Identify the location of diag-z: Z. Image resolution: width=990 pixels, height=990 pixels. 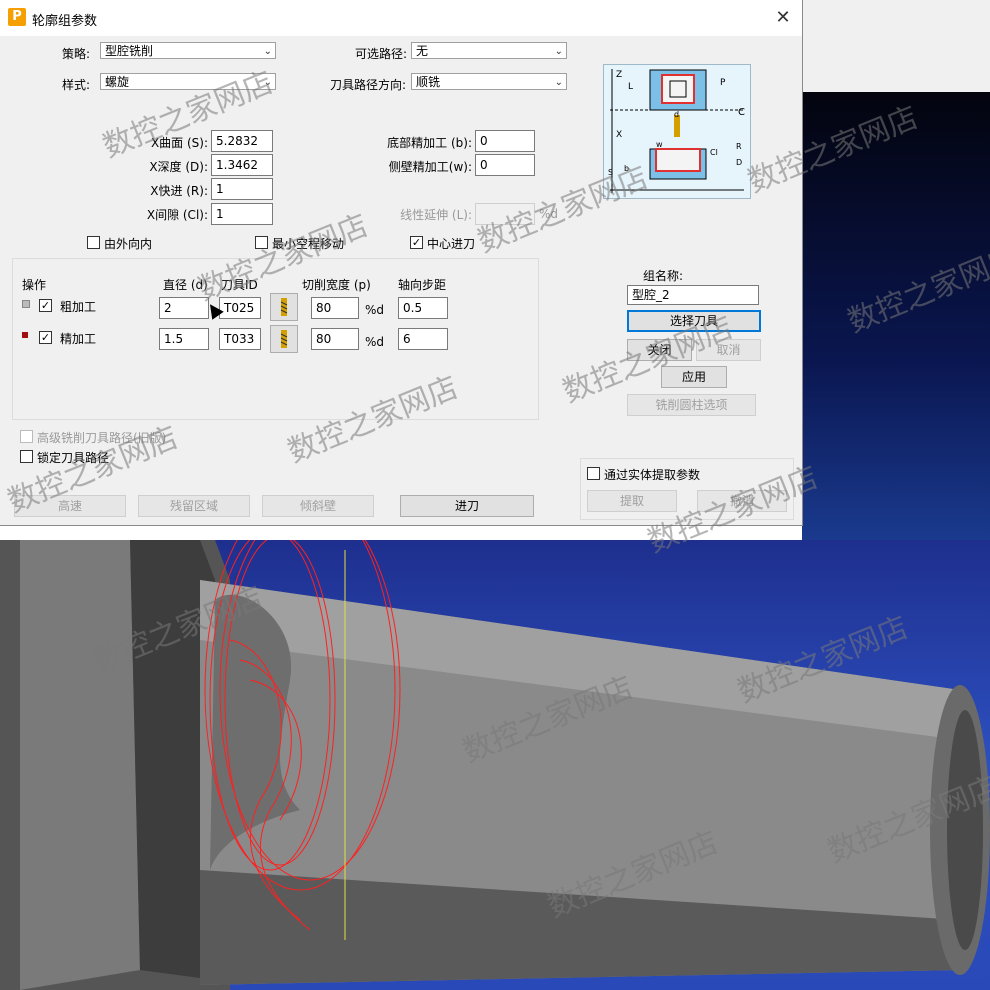
(619, 75).